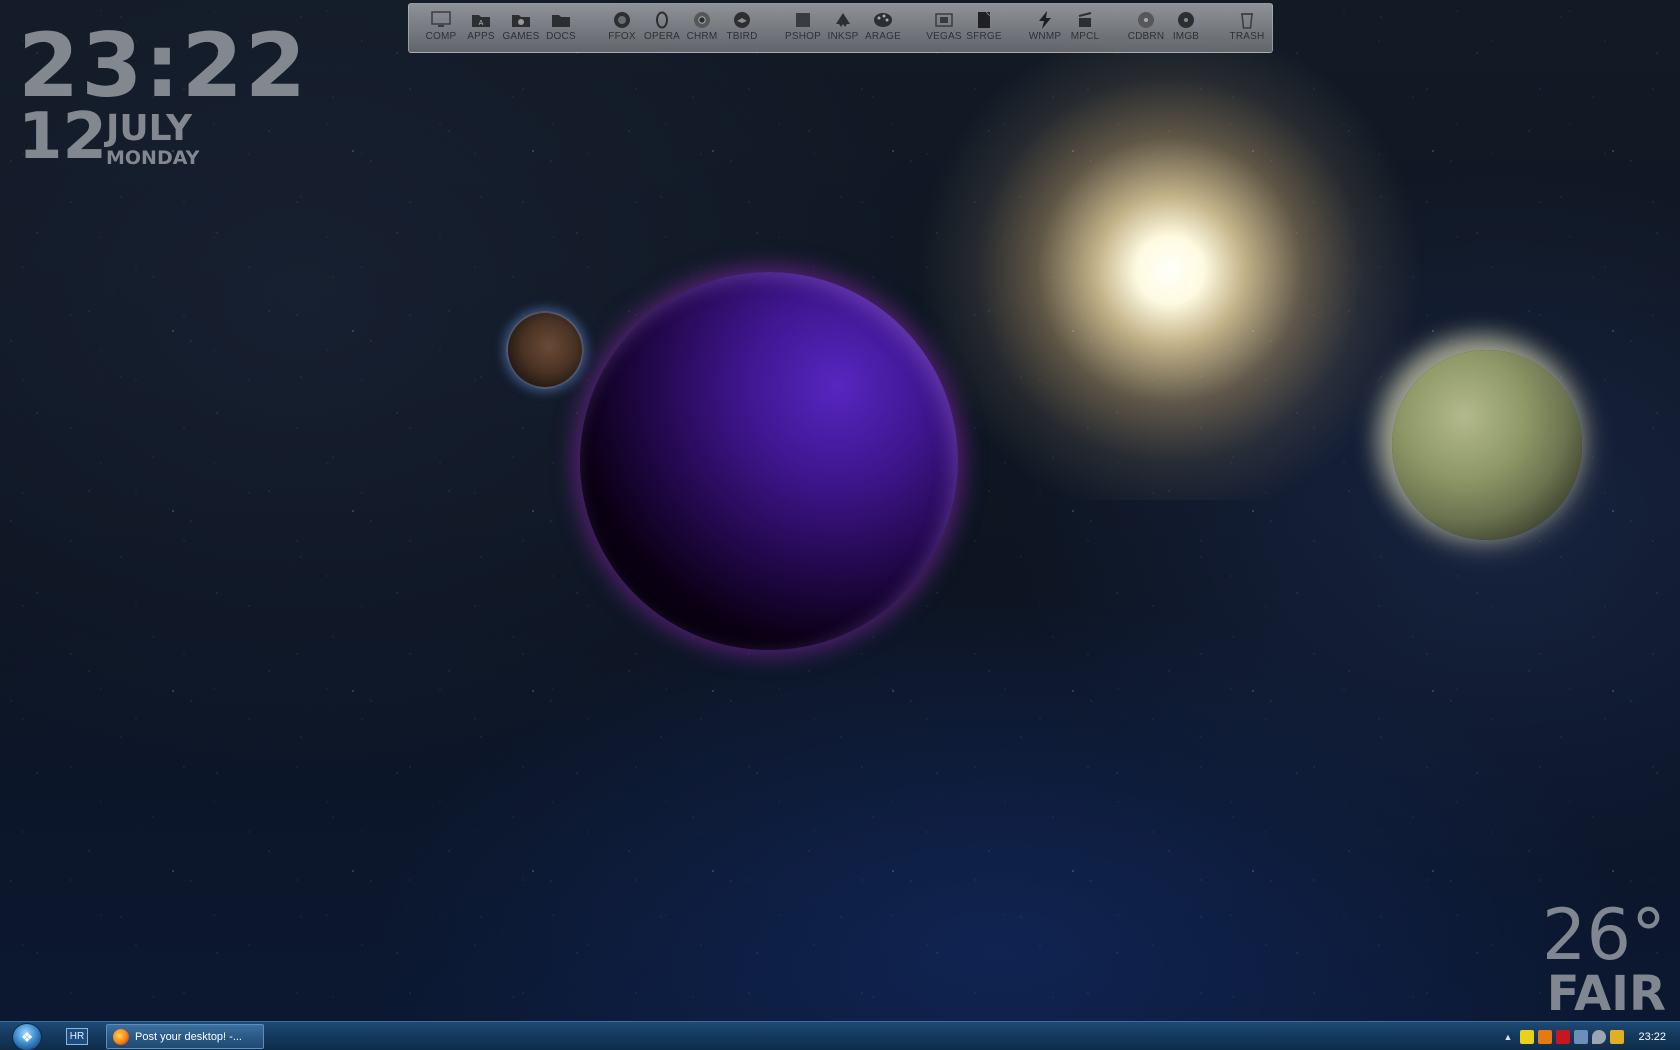 Image resolution: width=1680 pixels, height=1050 pixels. I want to click on clock-day: 12, so click(63, 137).